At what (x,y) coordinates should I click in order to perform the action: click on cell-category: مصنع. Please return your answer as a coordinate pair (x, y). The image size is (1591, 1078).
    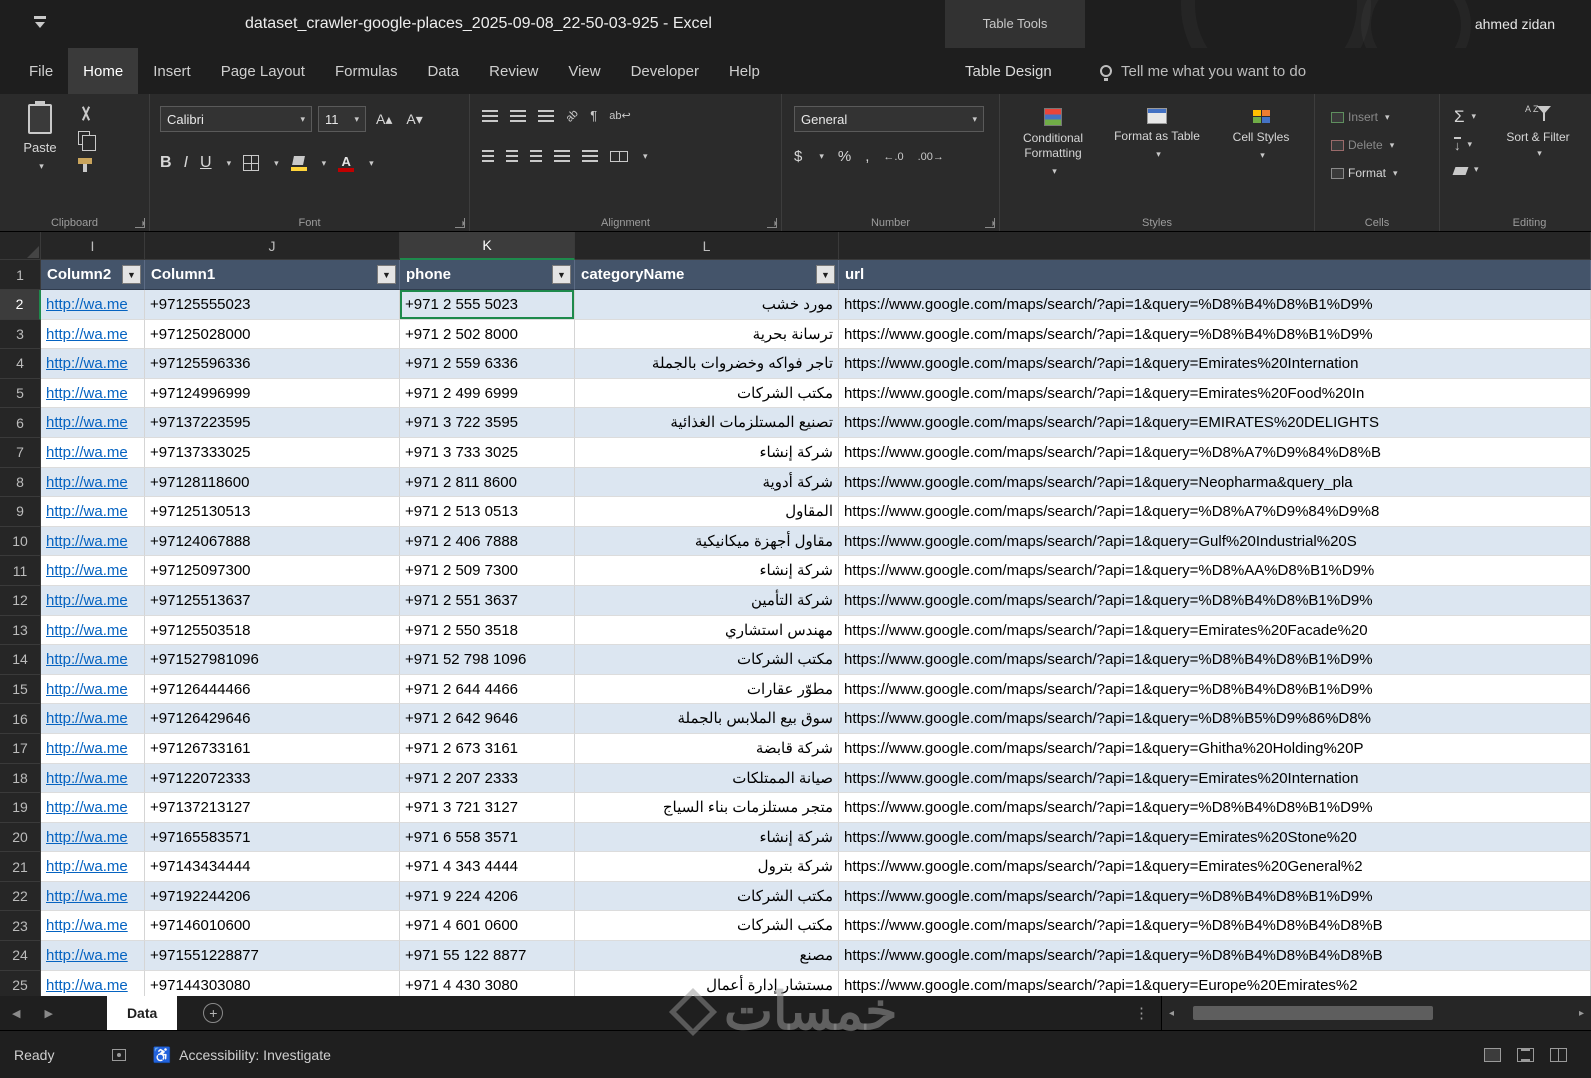
    Looking at the image, I should click on (707, 956).